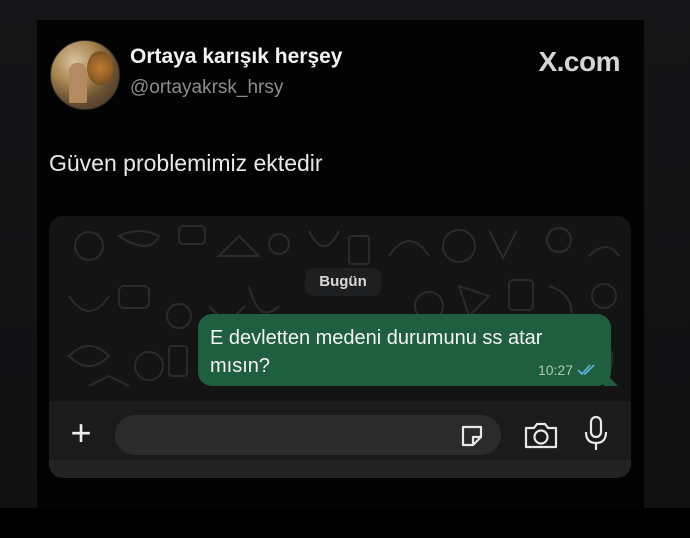 The image size is (690, 538). What do you see at coordinates (596, 434) in the screenshot?
I see `microphone-icon` at bounding box center [596, 434].